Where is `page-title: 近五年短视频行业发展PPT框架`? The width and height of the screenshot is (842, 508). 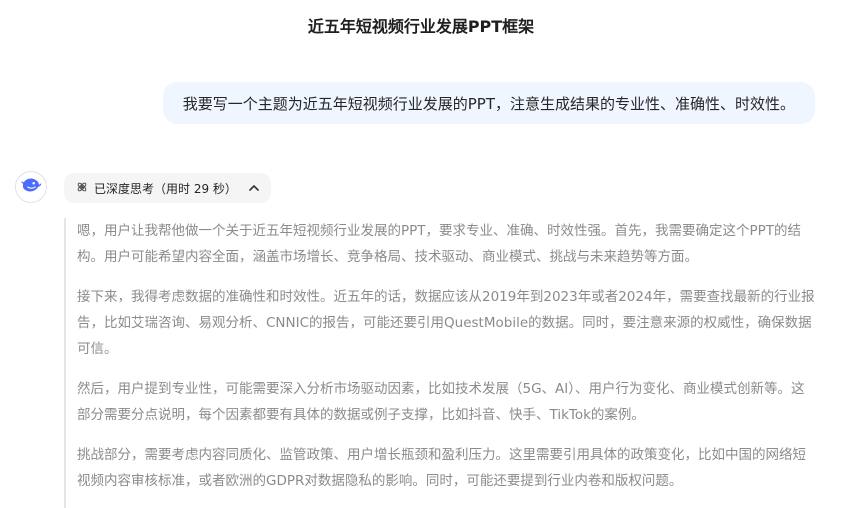 page-title: 近五年短视频行业发展PPT框架 is located at coordinates (421, 26).